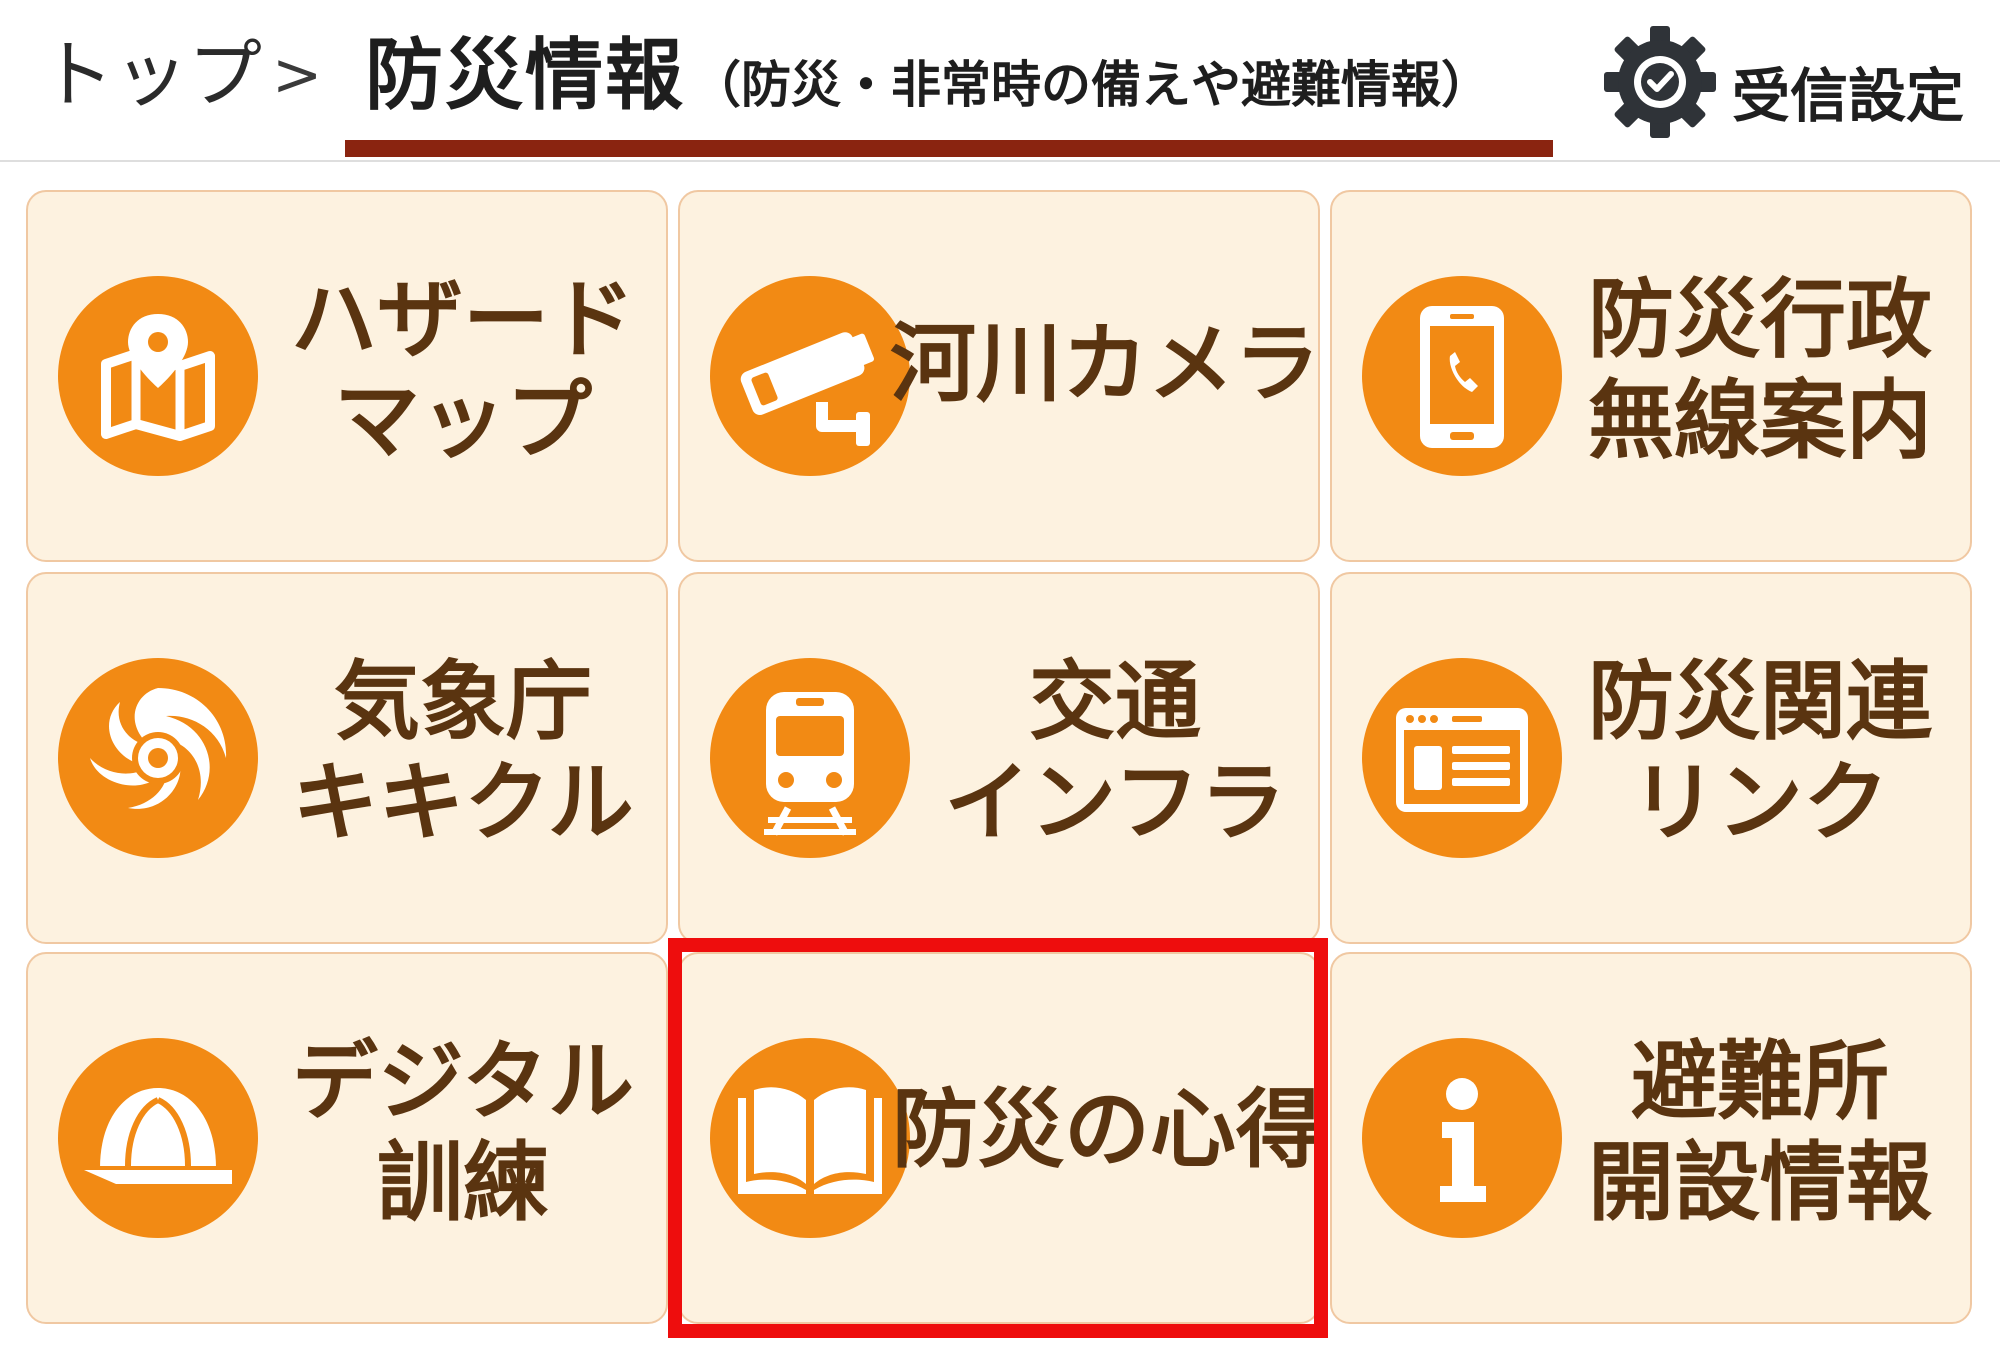 This screenshot has height=1349, width=2000. I want to click on tile-label: 河川カメラ, so click(1105, 364).